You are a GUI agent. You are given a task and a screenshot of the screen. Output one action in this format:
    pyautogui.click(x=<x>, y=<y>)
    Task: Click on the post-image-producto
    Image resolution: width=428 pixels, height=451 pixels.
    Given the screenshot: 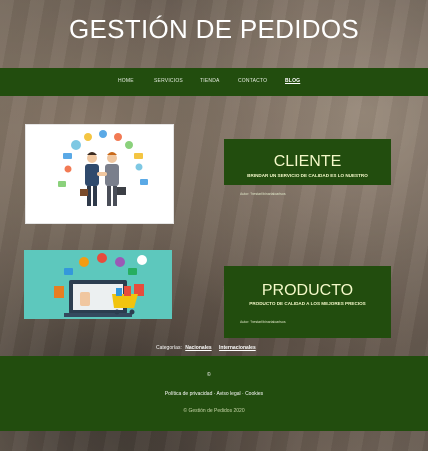 What is the action you would take?
    pyautogui.click(x=98, y=284)
    